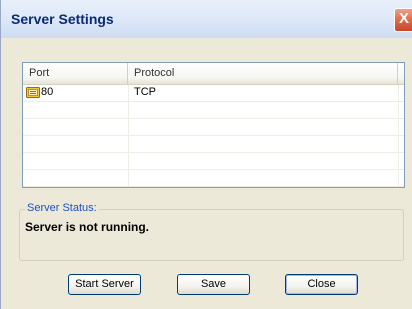 This screenshot has height=309, width=412. What do you see at coordinates (321, 284) in the screenshot?
I see `close-button: Close` at bounding box center [321, 284].